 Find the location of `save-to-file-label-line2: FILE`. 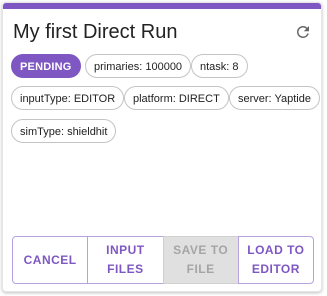

save-to-file-label-line2: FILE is located at coordinates (200, 269).